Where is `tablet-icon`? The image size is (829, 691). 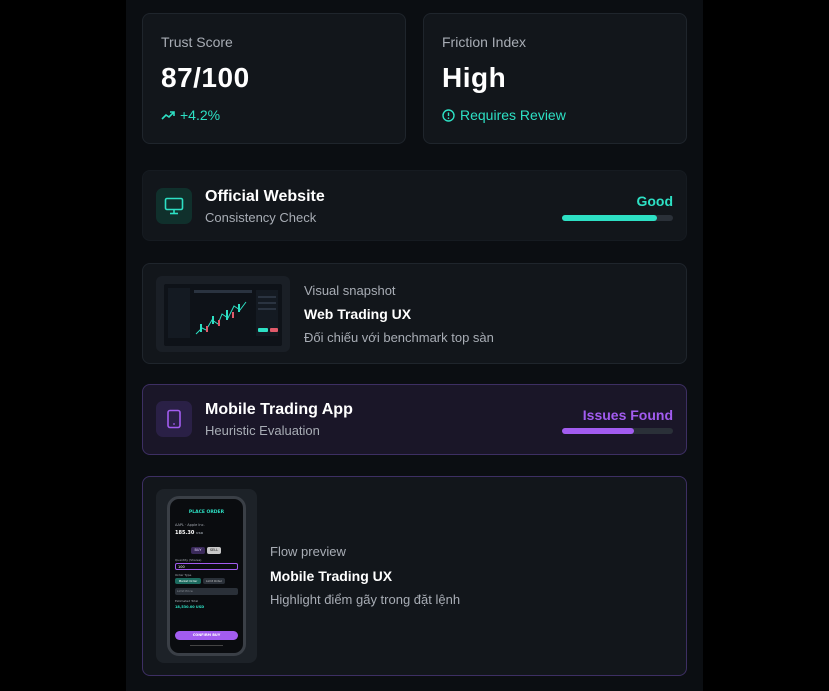 tablet-icon is located at coordinates (174, 419).